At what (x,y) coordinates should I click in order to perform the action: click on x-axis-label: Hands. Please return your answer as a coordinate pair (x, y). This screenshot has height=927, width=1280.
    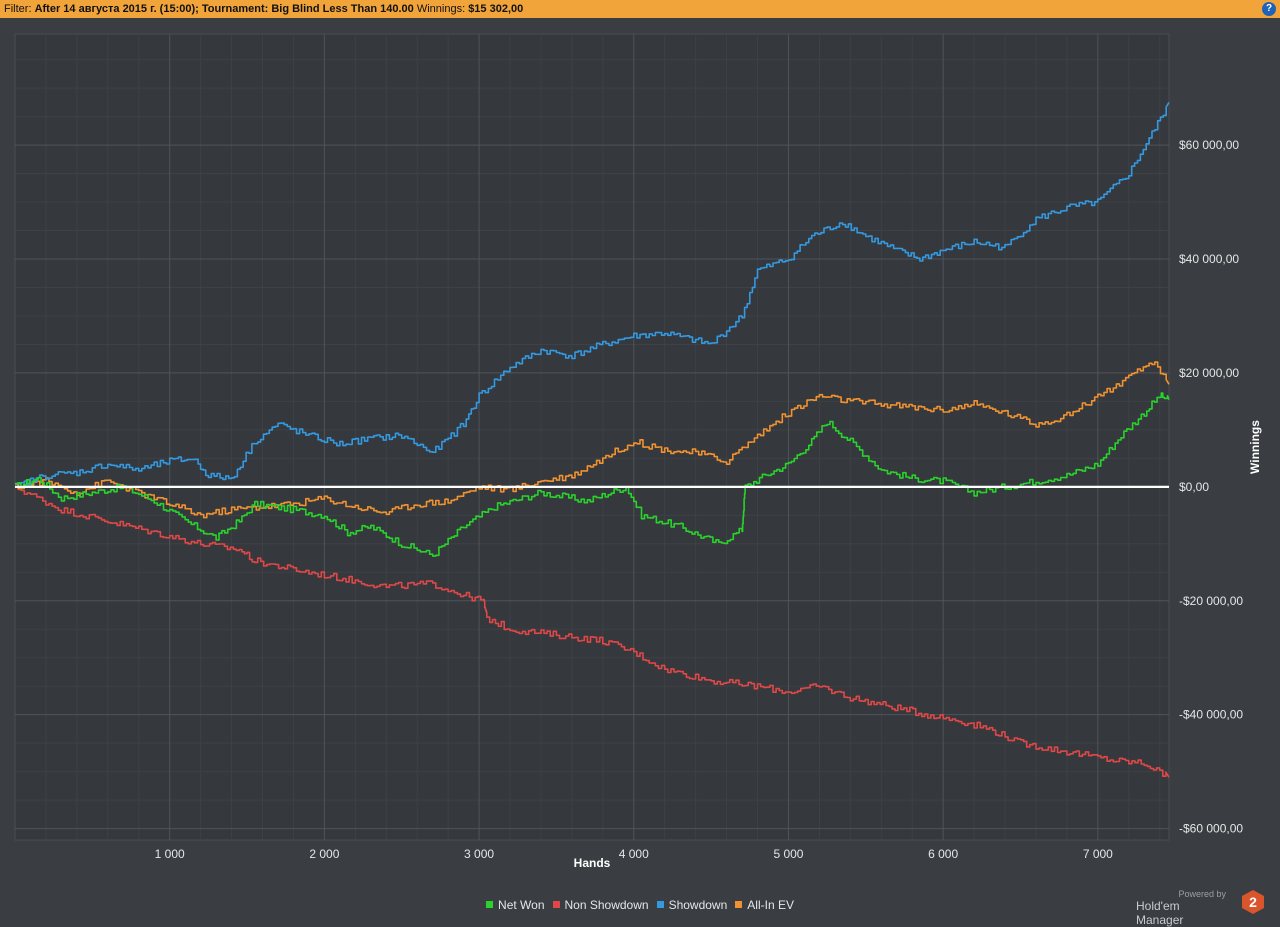
    Looking at the image, I should click on (592, 863).